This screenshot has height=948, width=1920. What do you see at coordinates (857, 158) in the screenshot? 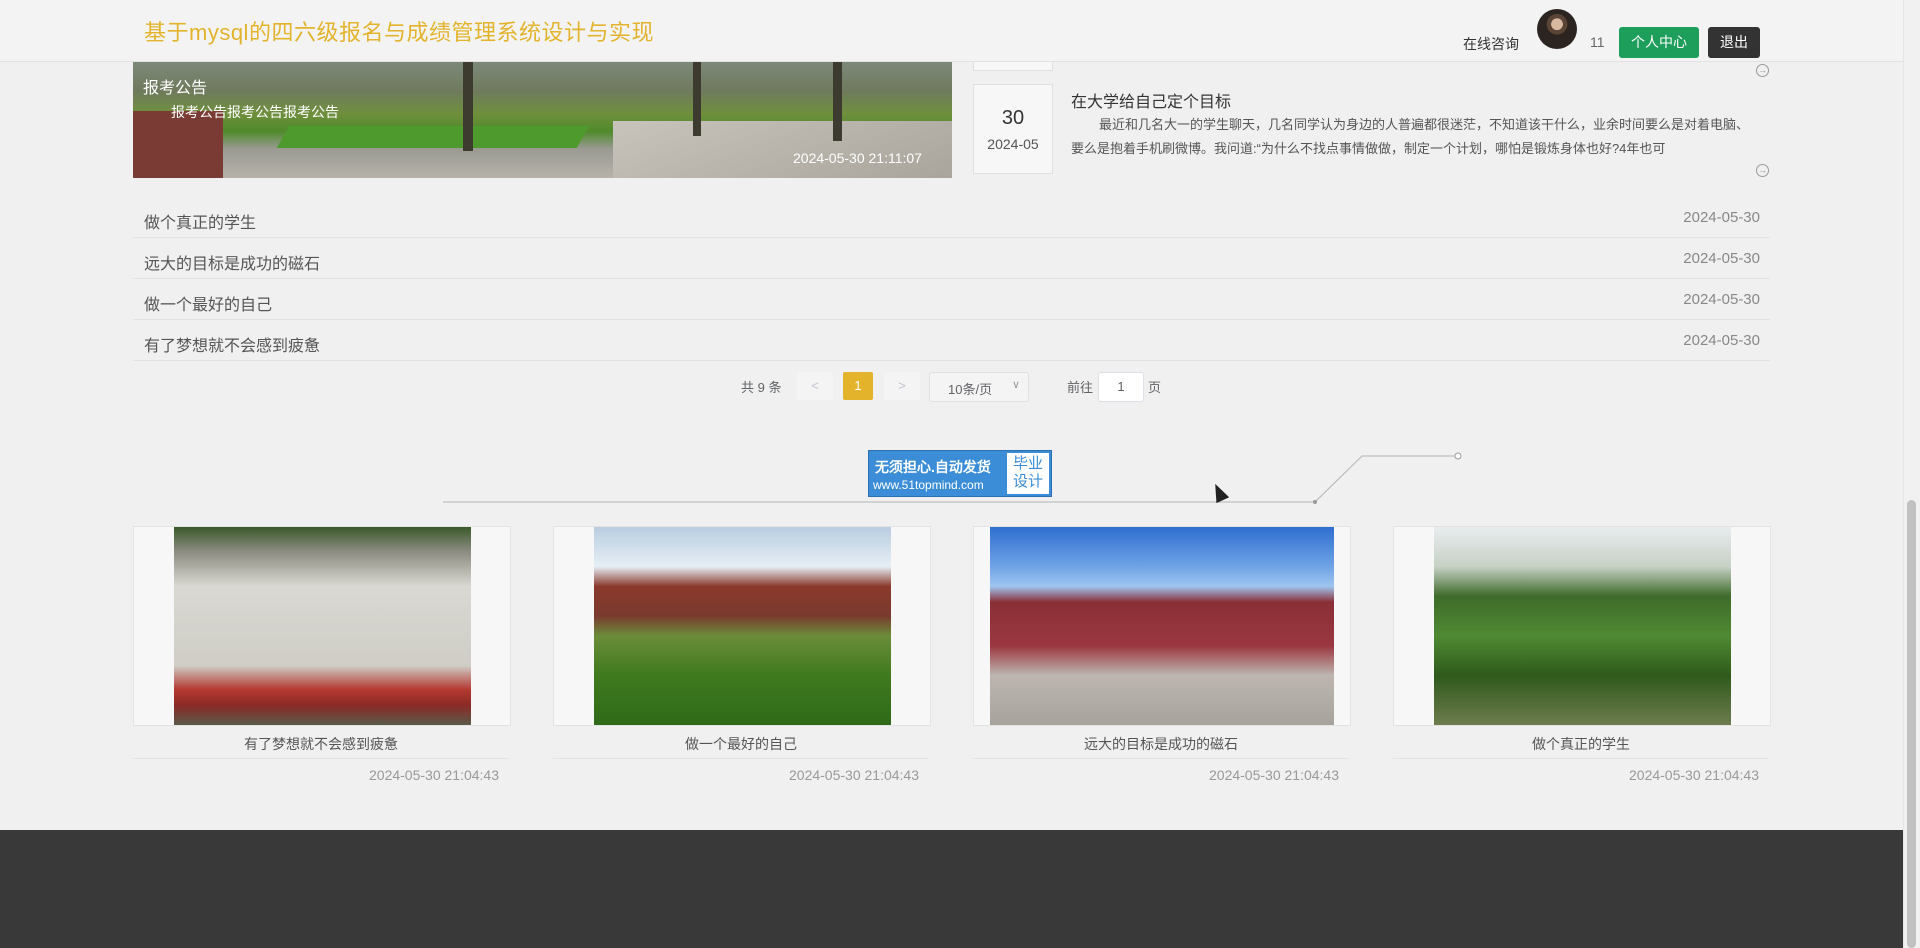
I see `banner-time: 2024-05-30 21:11:07` at bounding box center [857, 158].